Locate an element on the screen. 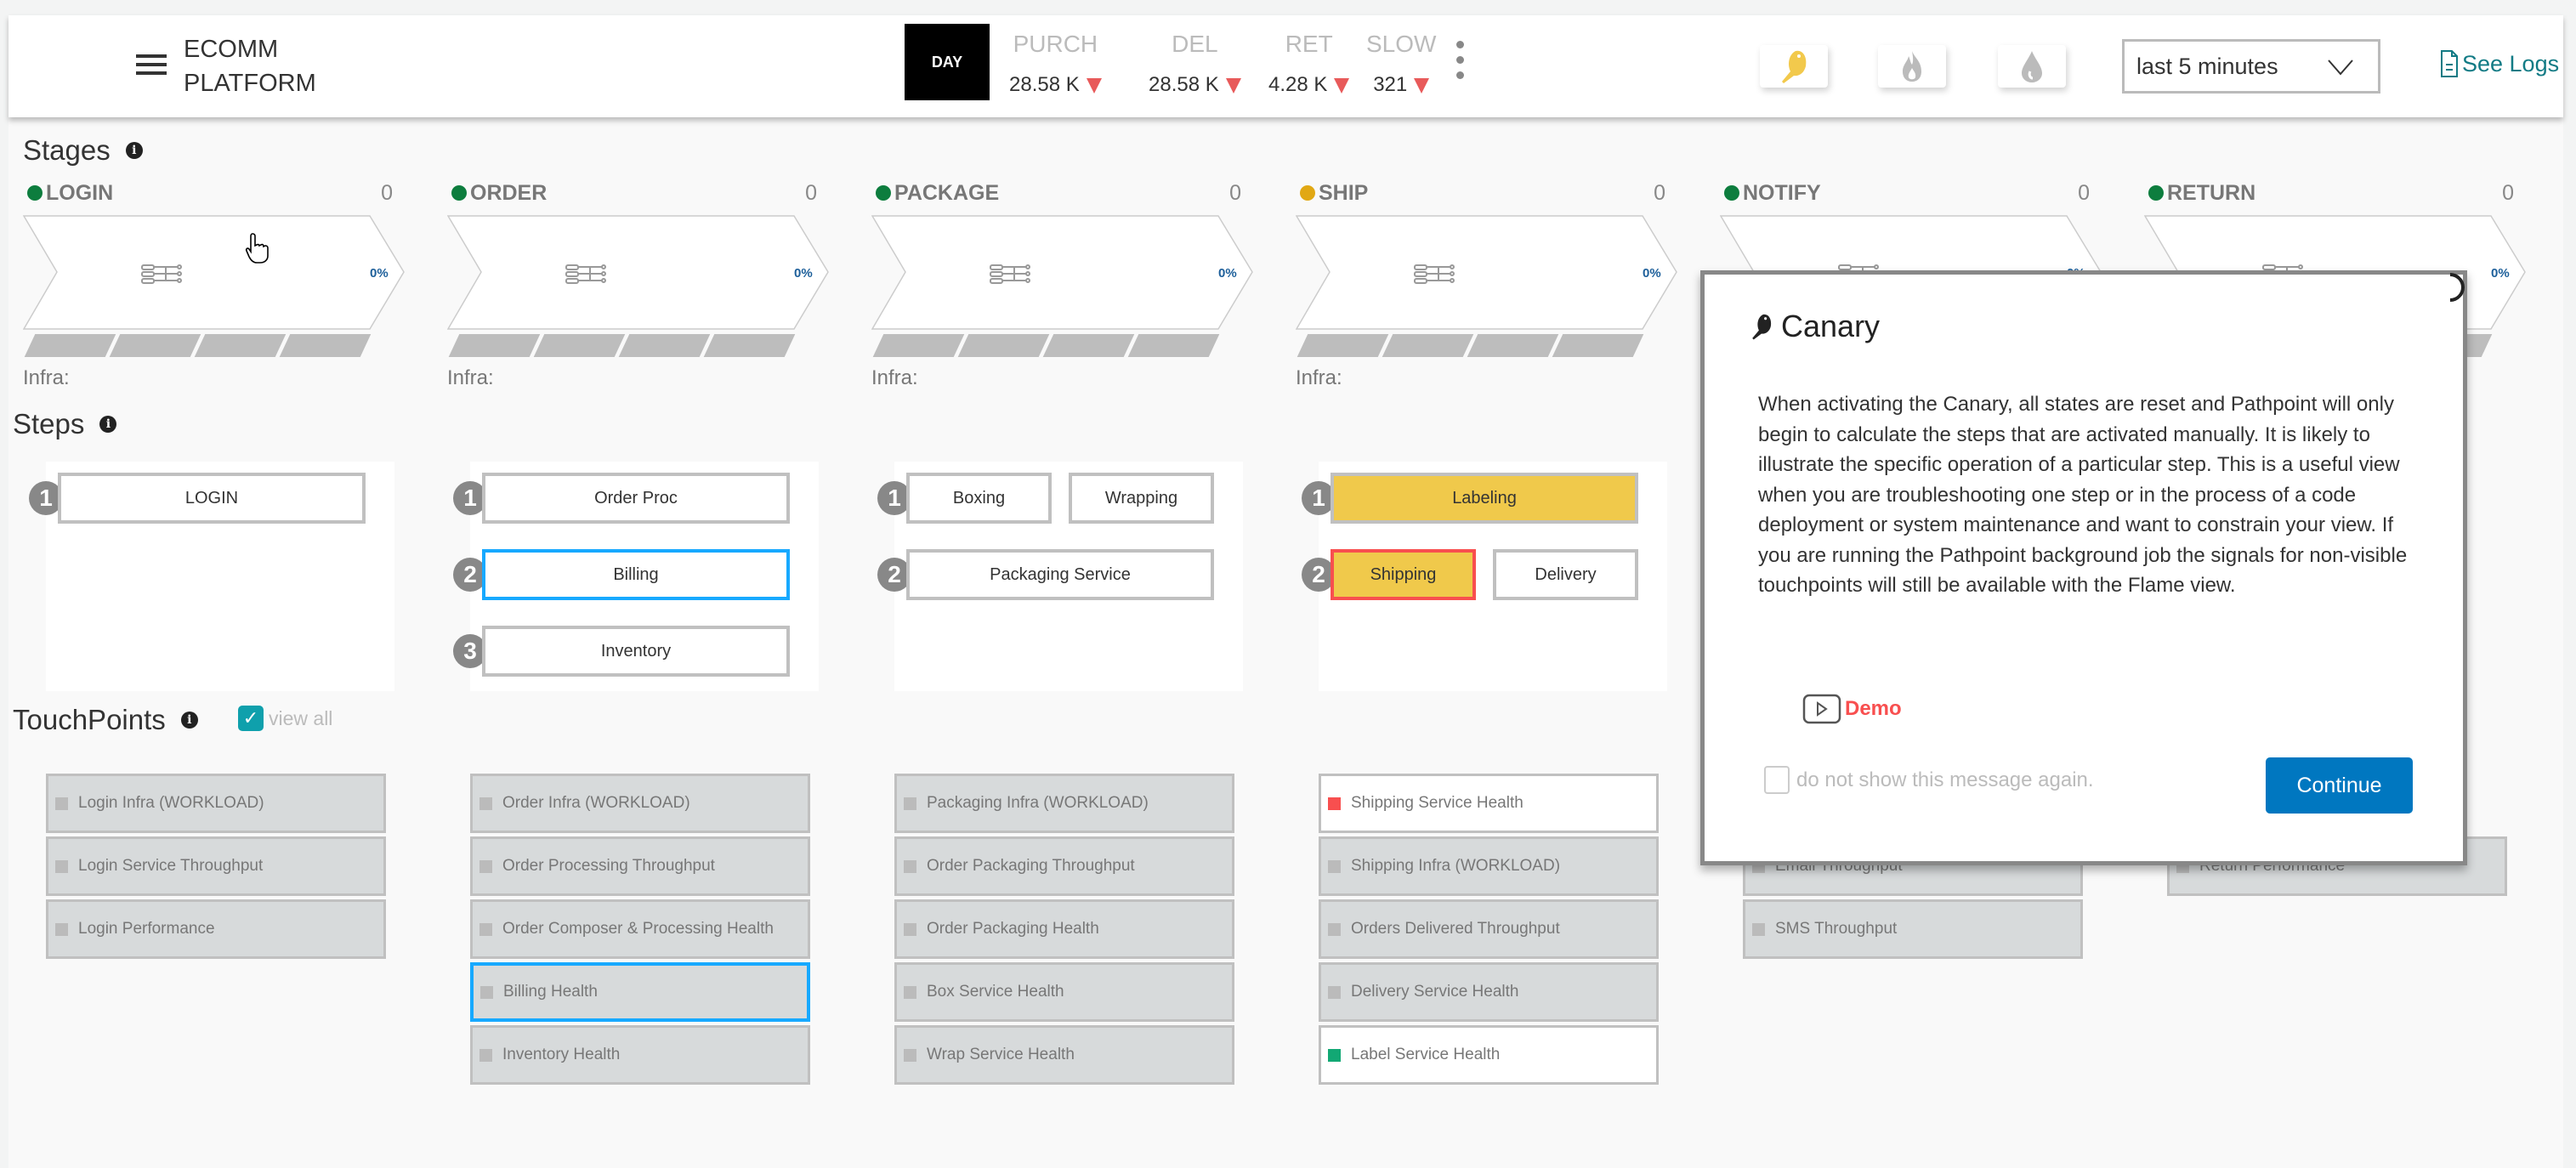 The width and height of the screenshot is (2576, 1168). steps-column-2: 1 Order Proc 2 Billing 3 Inventory is located at coordinates (636, 576).